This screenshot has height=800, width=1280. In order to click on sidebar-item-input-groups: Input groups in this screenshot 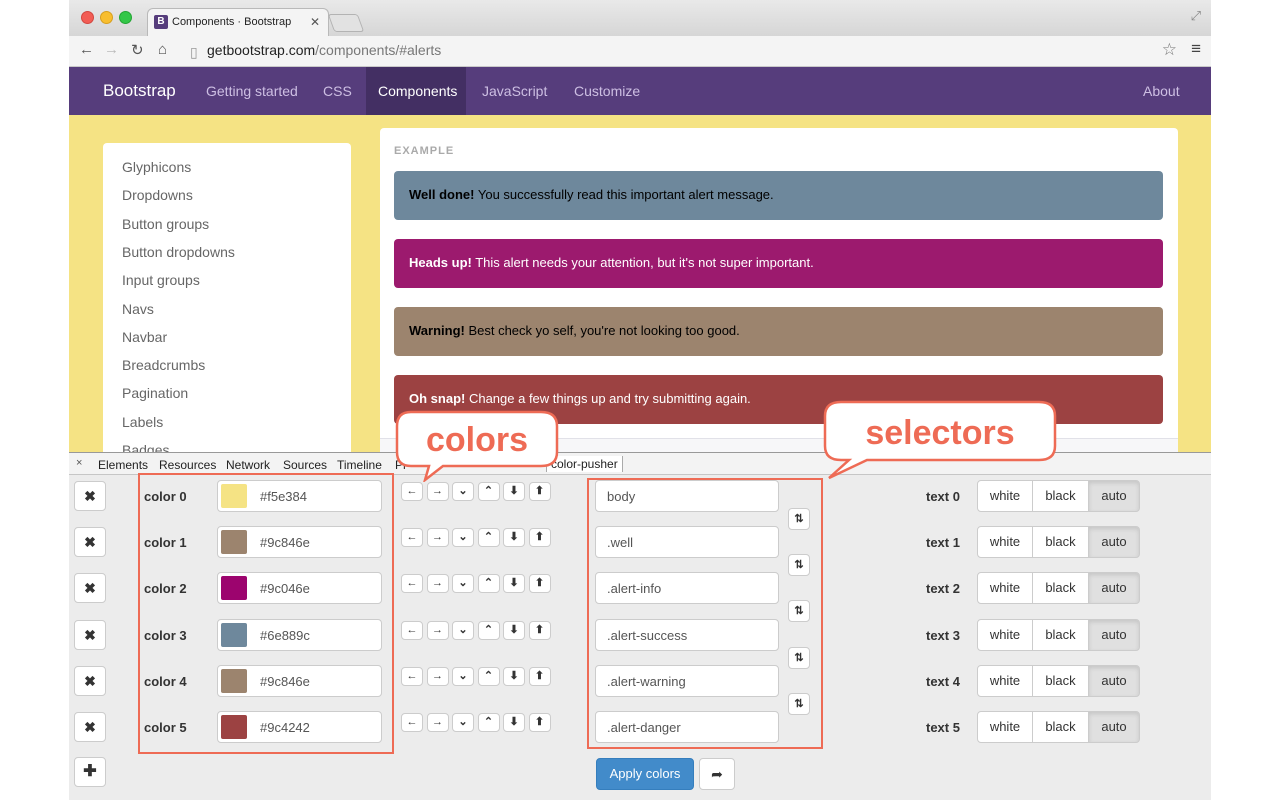, I will do `click(161, 280)`.